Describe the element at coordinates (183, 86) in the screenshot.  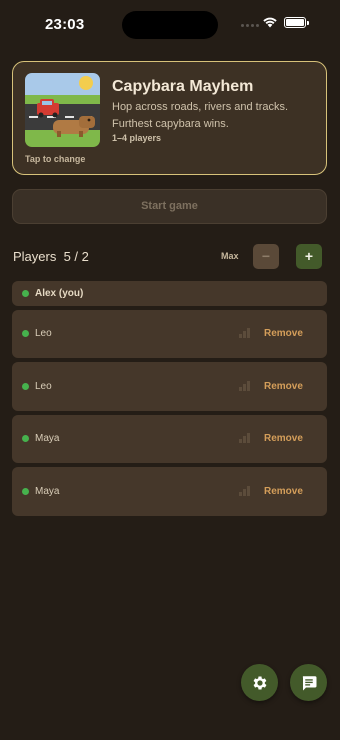
I see `game-title: Capybara Mayhem` at that location.